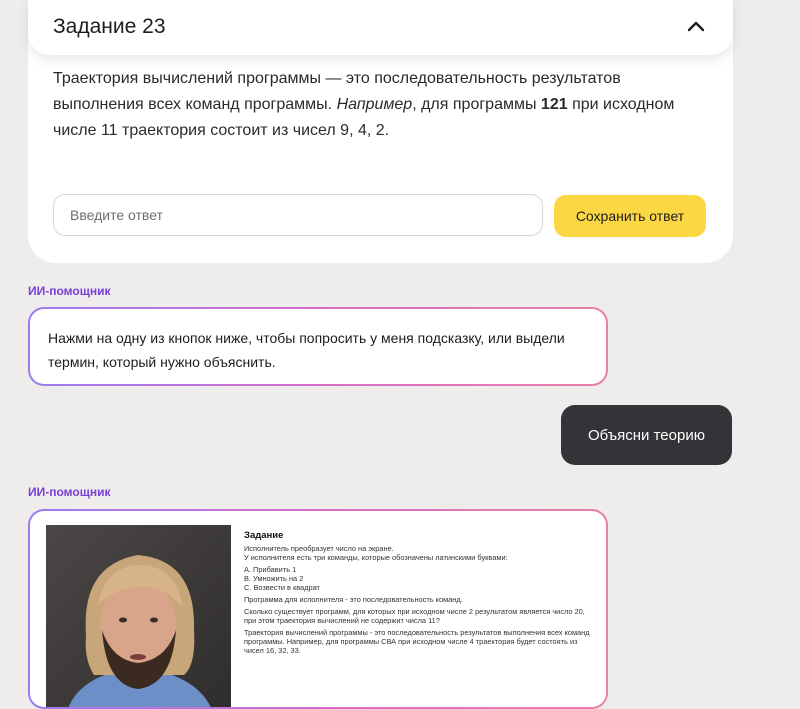  What do you see at coordinates (476, 104) in the screenshot?
I see `task-text-part: , для программы` at bounding box center [476, 104].